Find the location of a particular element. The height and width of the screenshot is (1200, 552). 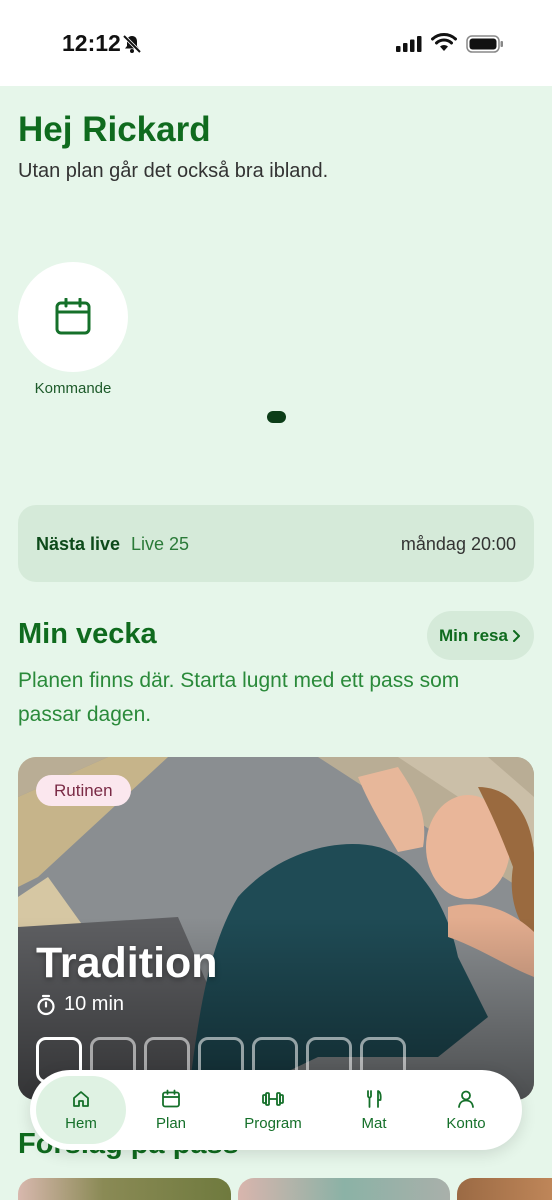

shortcut-upcoming-label: Kommande is located at coordinates (73, 388).